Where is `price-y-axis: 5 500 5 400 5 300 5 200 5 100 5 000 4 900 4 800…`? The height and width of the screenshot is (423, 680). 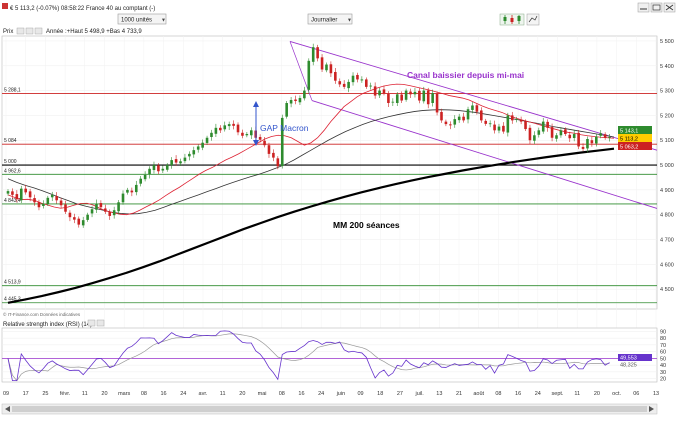 price-y-axis: 5 500 5 400 5 300 5 200 5 100 5 000 4 900 4 800… is located at coordinates (667, 166).